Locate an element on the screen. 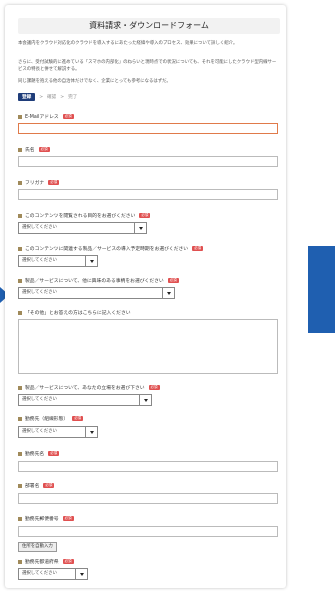 The image size is (335, 591). email-field is located at coordinates (148, 128).